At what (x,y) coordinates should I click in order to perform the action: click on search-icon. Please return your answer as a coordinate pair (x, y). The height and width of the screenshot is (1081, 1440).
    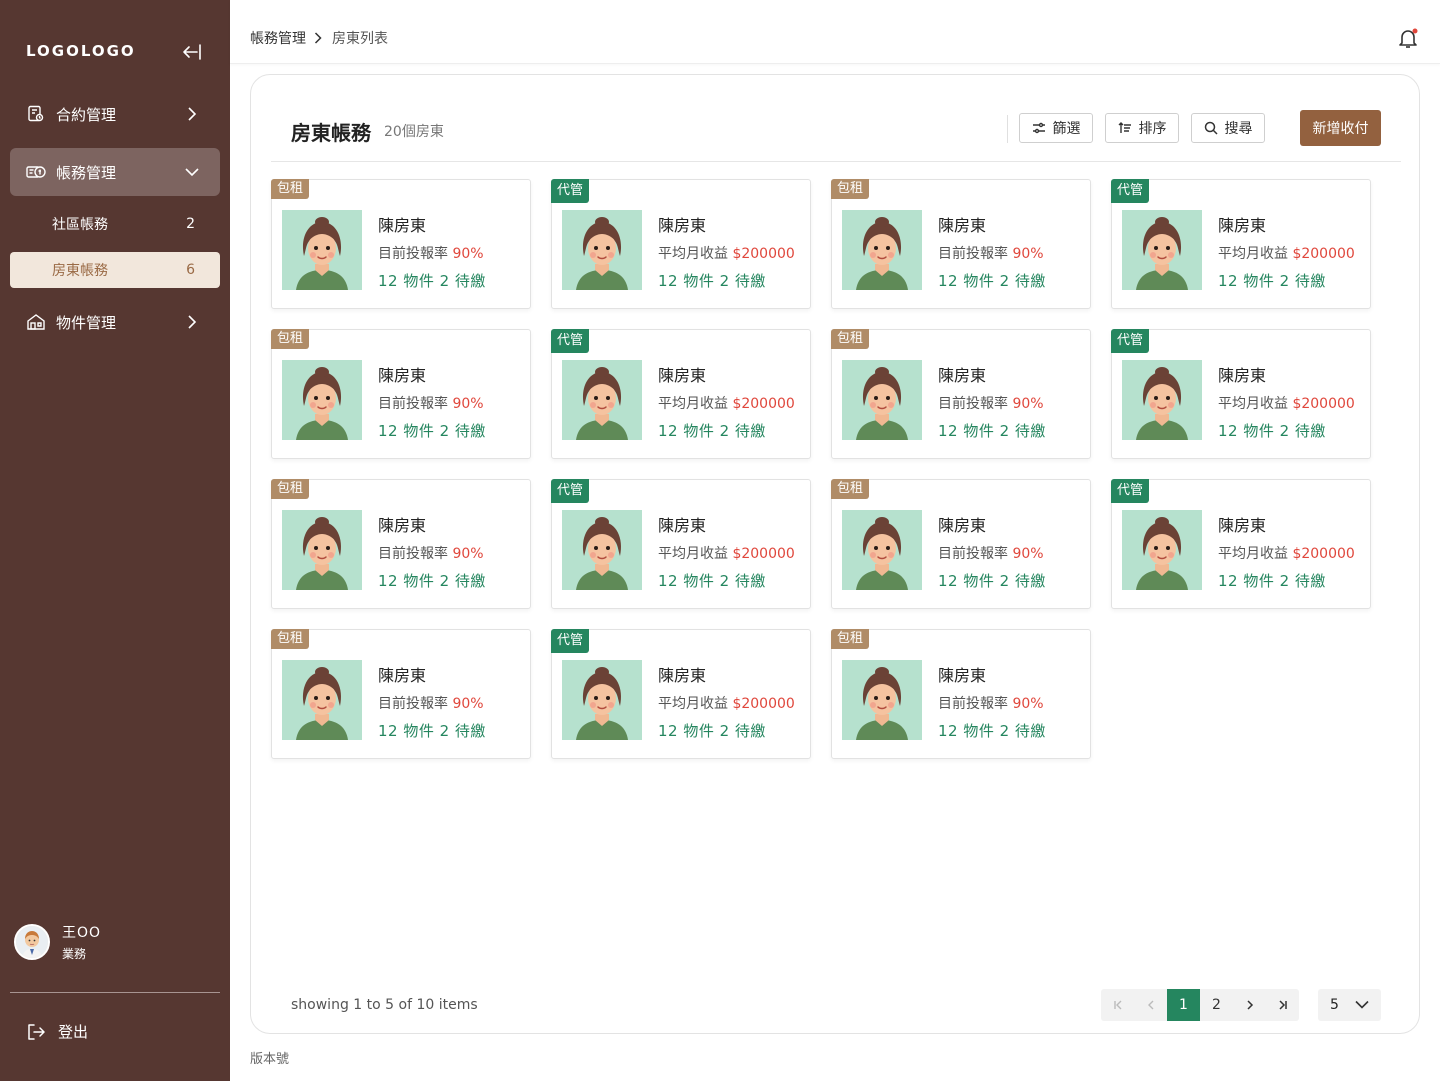
    Looking at the image, I should click on (1211, 128).